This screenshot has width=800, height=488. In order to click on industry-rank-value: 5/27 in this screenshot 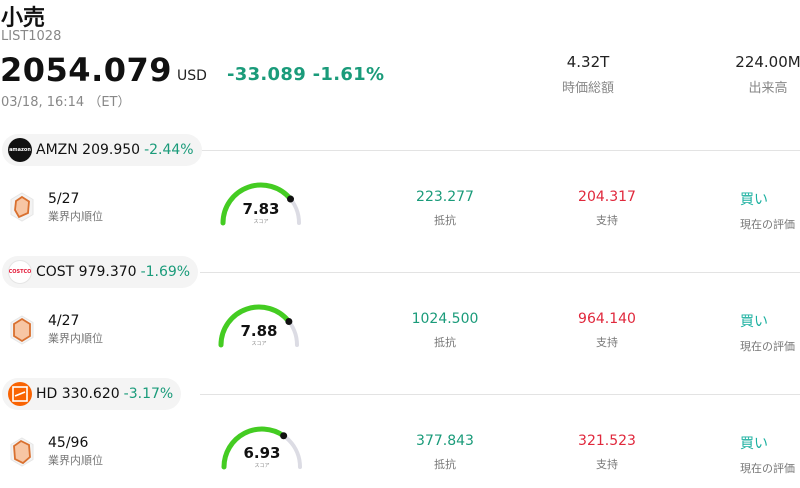, I will do `click(64, 199)`.